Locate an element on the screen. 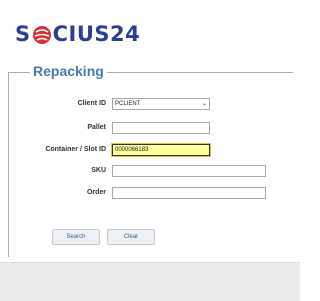  clear-button: Clear is located at coordinates (131, 237).